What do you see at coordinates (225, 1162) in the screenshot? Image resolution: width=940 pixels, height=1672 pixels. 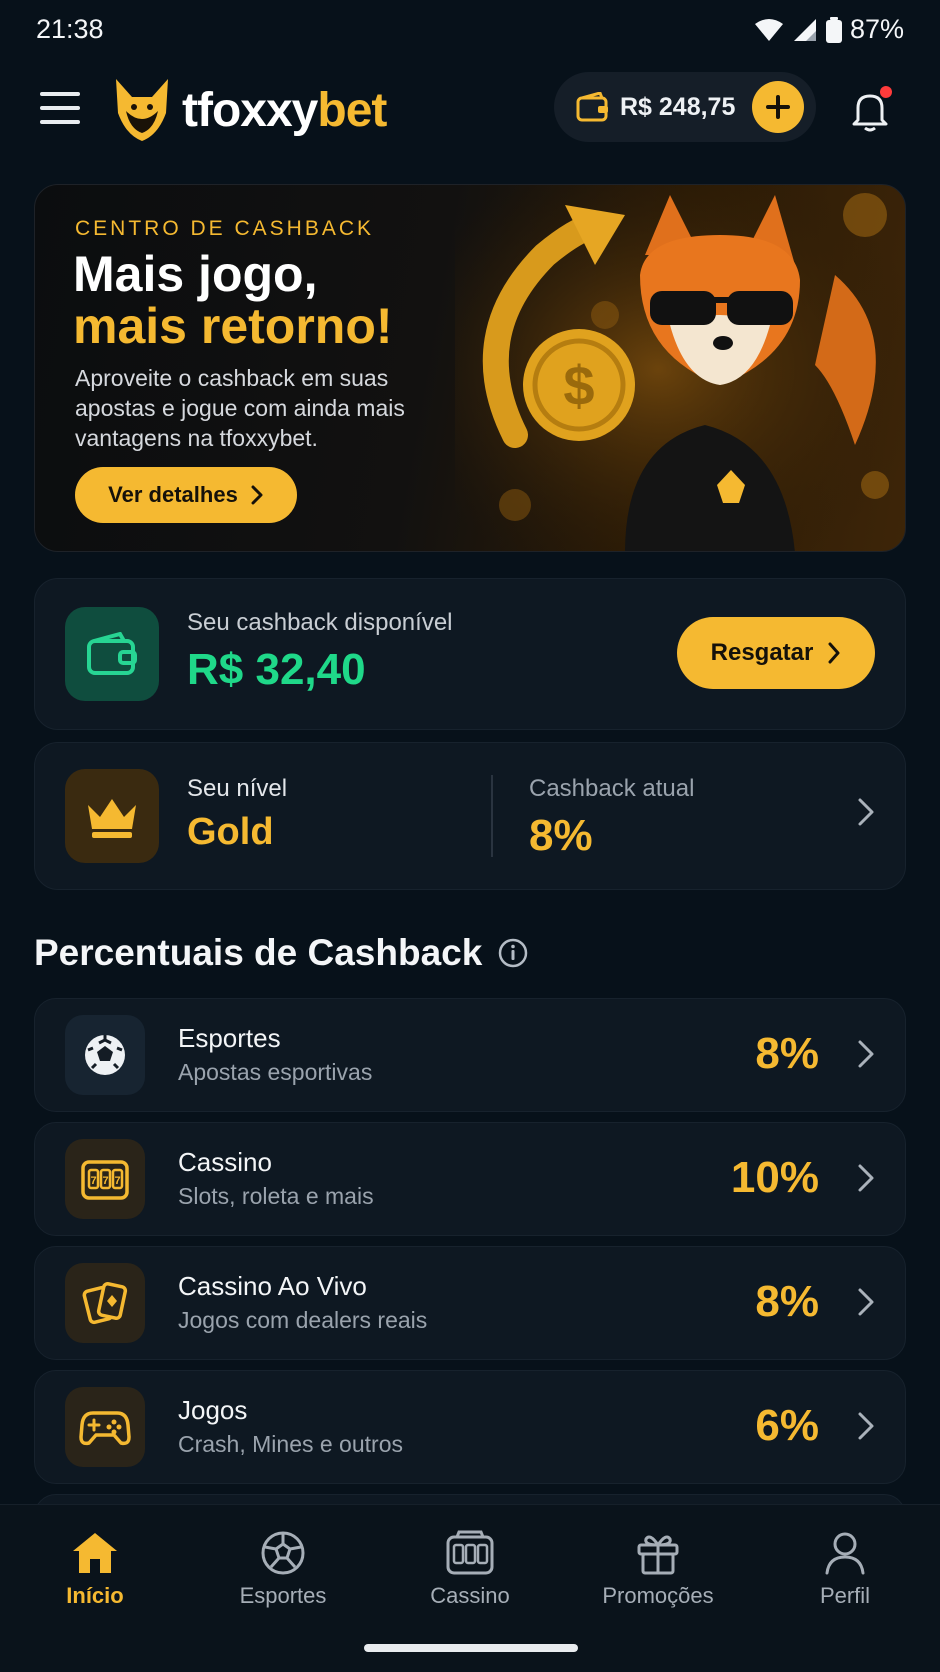 I see `category-title: Cassino` at bounding box center [225, 1162].